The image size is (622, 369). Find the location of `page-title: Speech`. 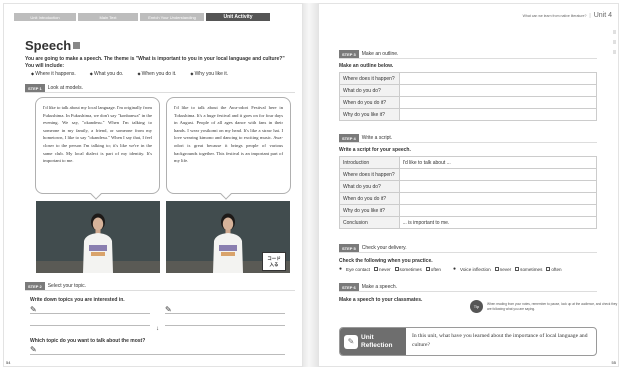

page-title: Speech is located at coordinates (53, 45).